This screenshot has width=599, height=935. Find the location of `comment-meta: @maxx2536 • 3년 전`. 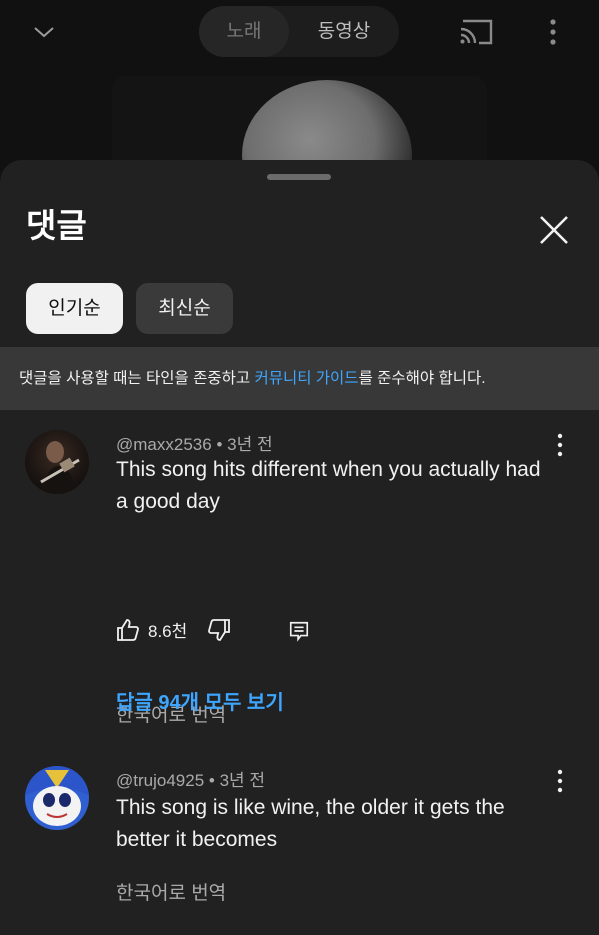

comment-meta: @maxx2536 • 3년 전 is located at coordinates (194, 442).